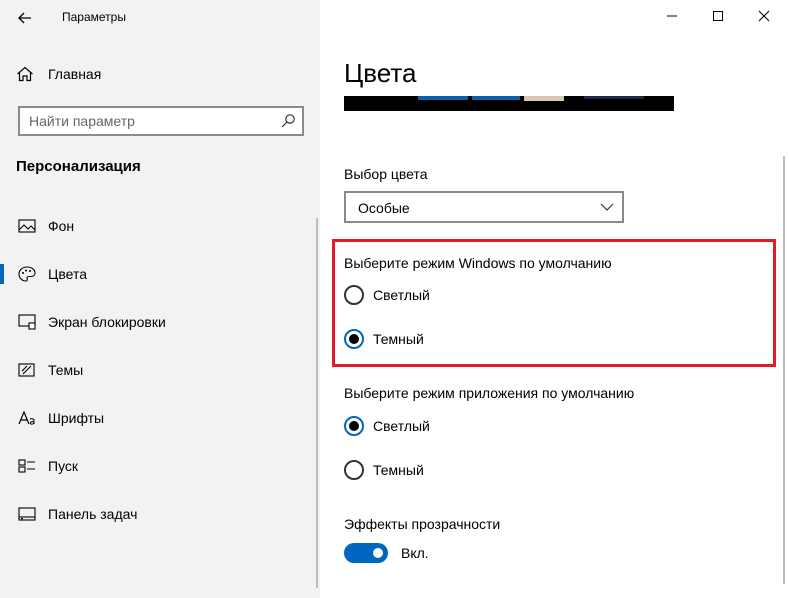 This screenshot has width=789, height=598. What do you see at coordinates (27, 226) in the screenshot?
I see `picture-icon` at bounding box center [27, 226].